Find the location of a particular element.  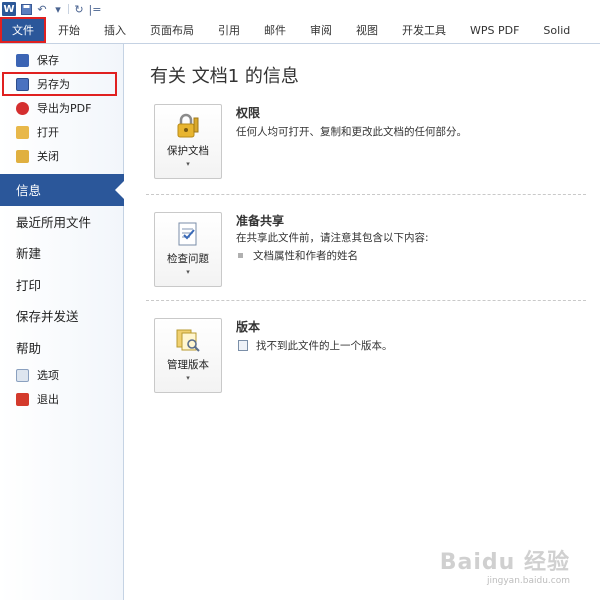

manage-versions-label: 管理版本 is located at coordinates (188, 365).